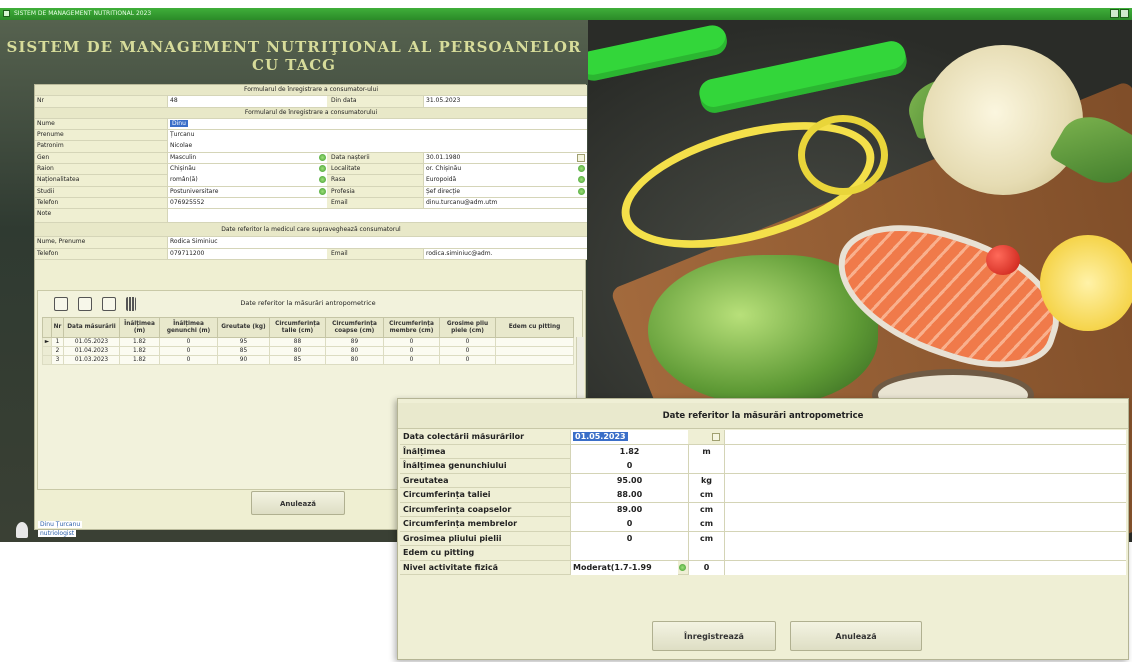 This screenshot has height=662, width=1132. I want to click on email-label: Email, so click(339, 202).